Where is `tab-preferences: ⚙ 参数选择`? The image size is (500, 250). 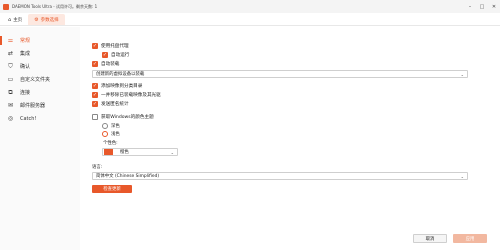
tab-preferences: ⚙ 参数选择 is located at coordinates (46, 19).